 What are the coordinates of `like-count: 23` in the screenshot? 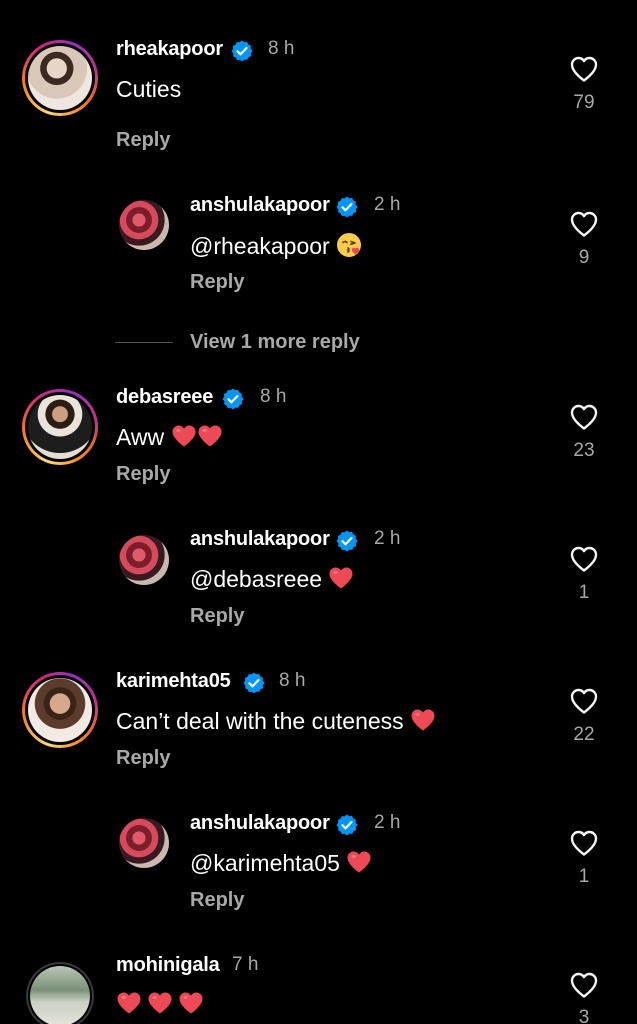 It's located at (584, 451).